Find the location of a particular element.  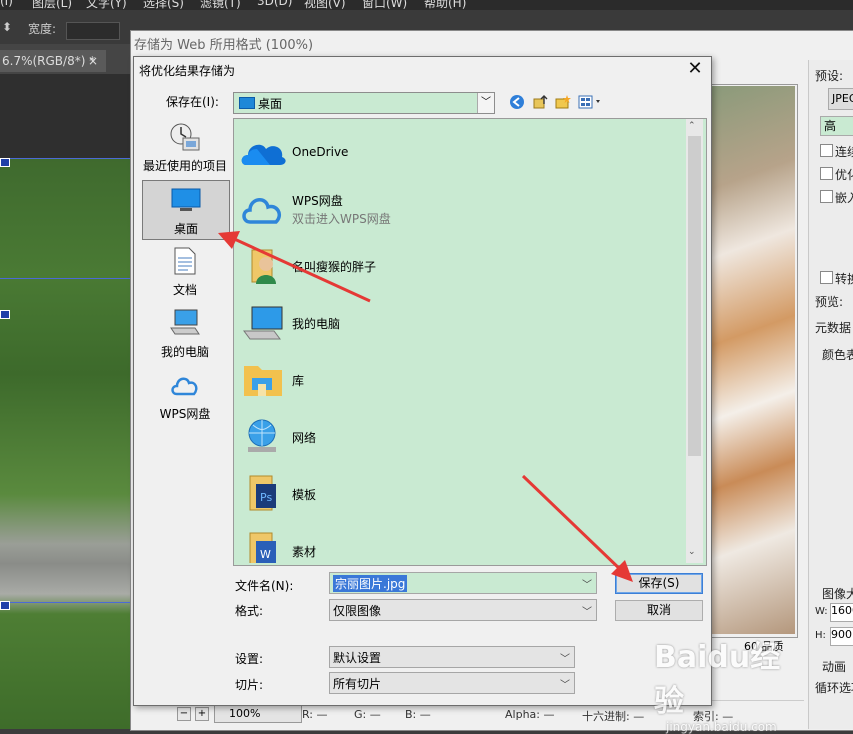

watermark-sub: jingyan.baidu.com is located at coordinates (721, 727).